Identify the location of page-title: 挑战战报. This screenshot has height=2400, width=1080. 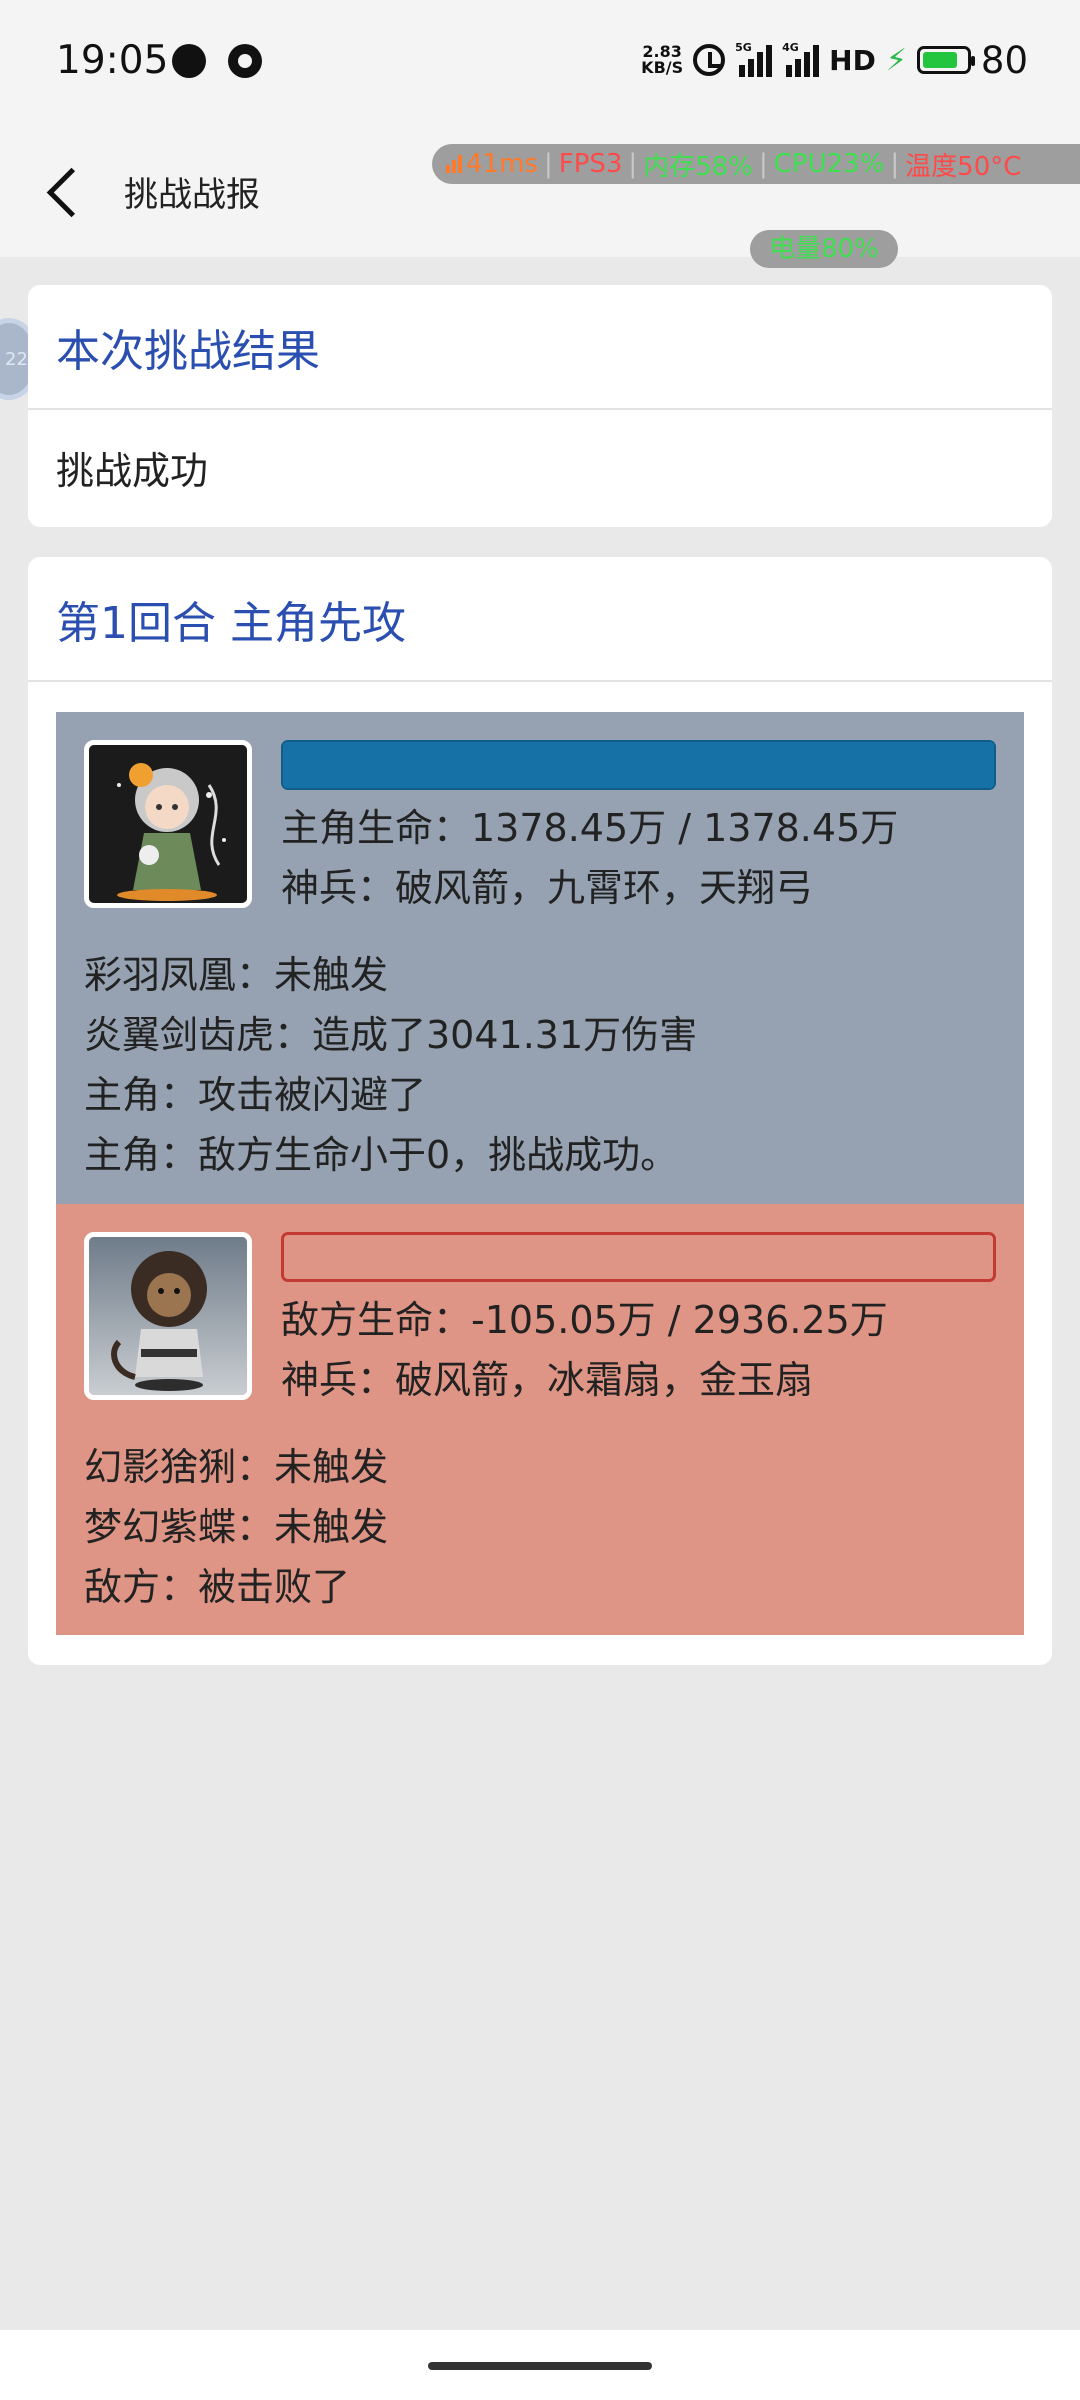
(192, 195).